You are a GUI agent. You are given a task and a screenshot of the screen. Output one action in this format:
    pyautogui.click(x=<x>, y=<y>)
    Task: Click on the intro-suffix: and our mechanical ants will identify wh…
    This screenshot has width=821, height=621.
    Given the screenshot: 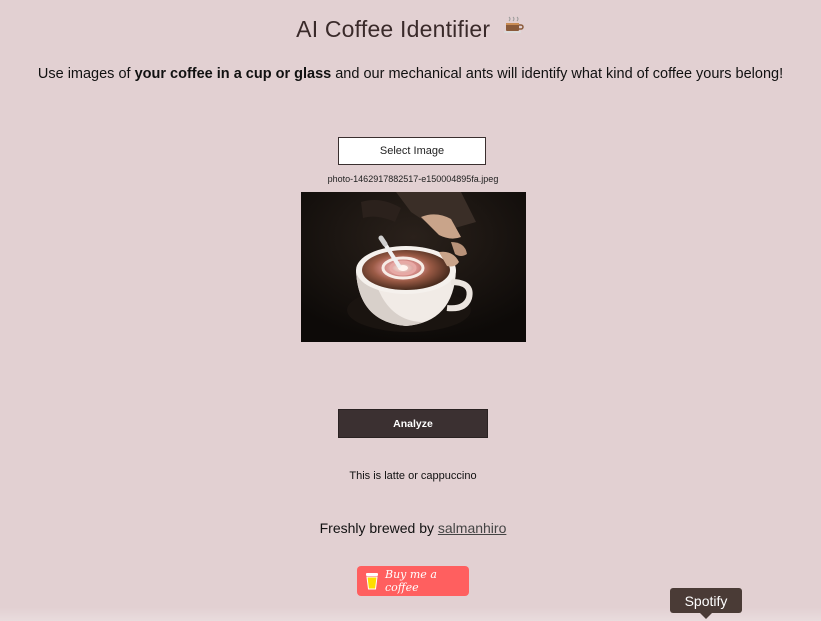 What is the action you would take?
    pyautogui.click(x=557, y=74)
    